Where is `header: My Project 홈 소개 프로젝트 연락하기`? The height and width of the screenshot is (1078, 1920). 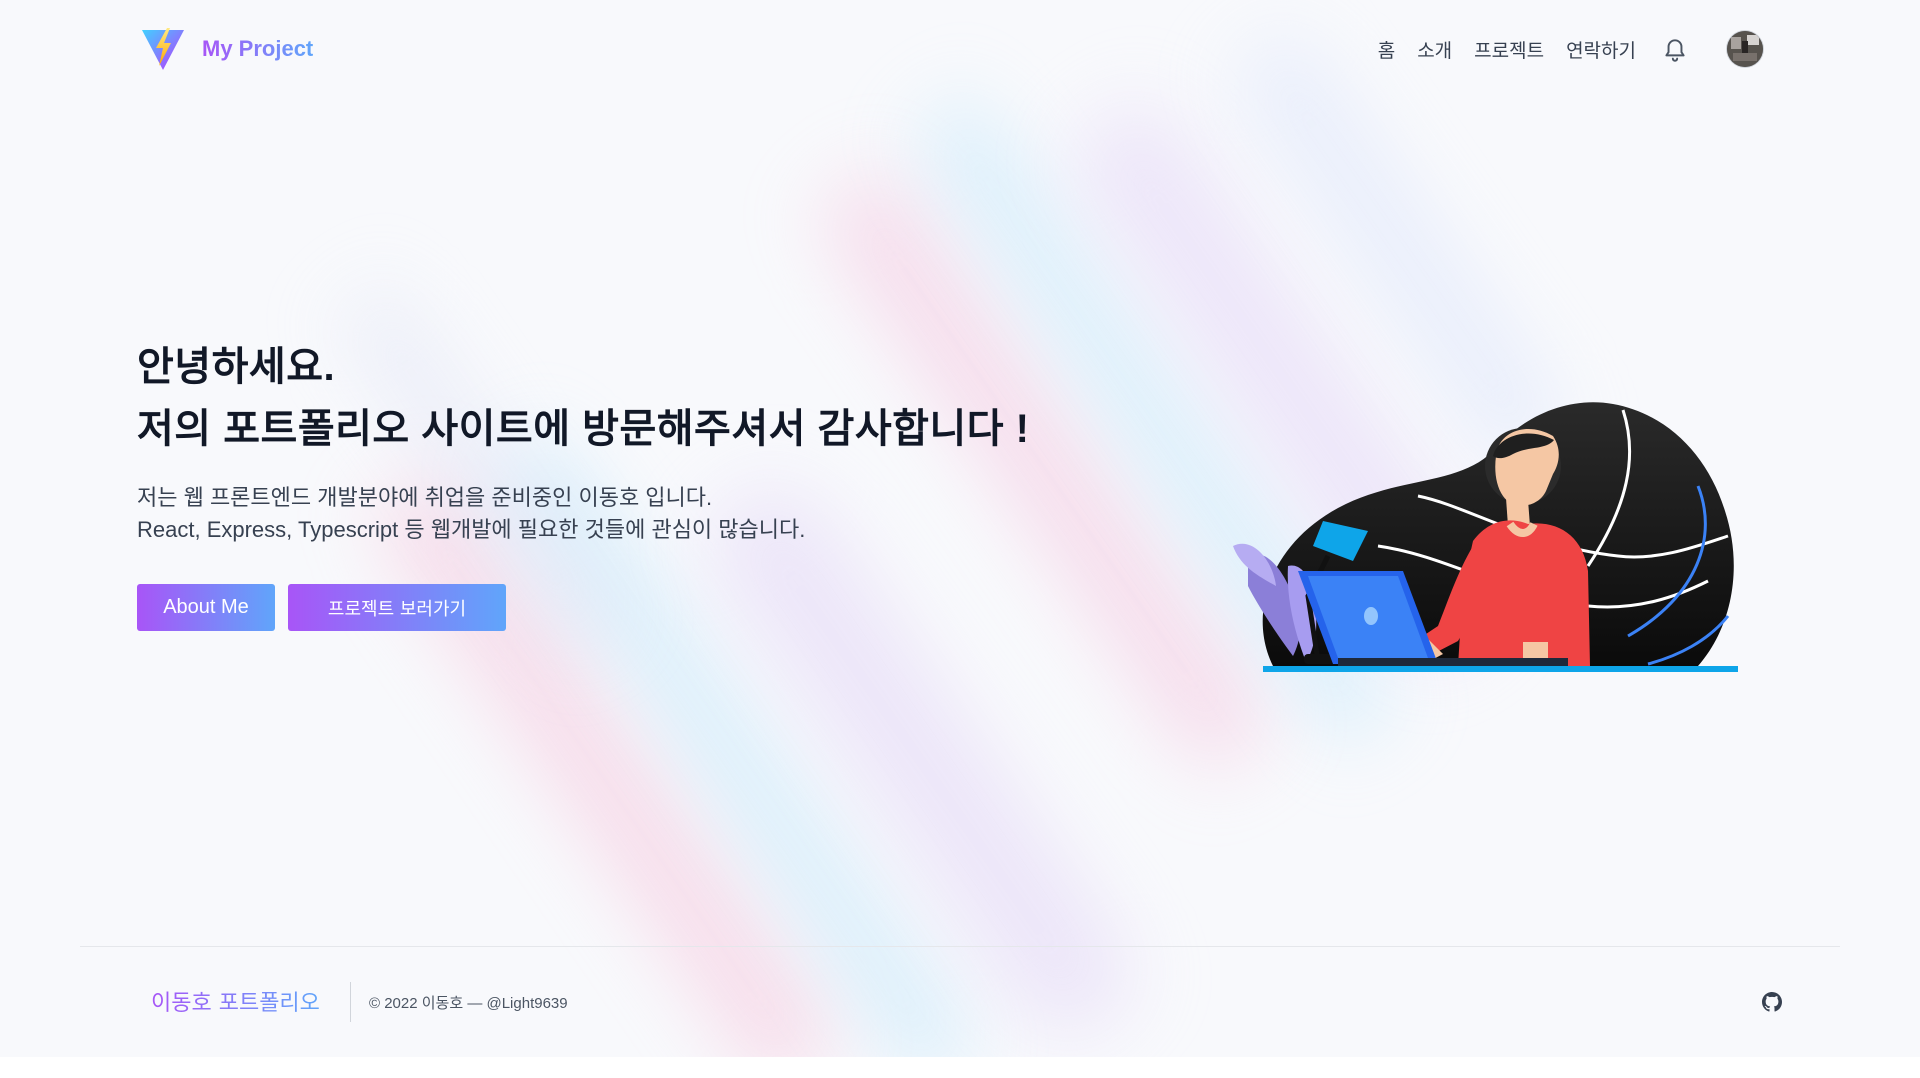
header: My Project 홈 소개 프로젝트 연락하기 is located at coordinates (960, 50).